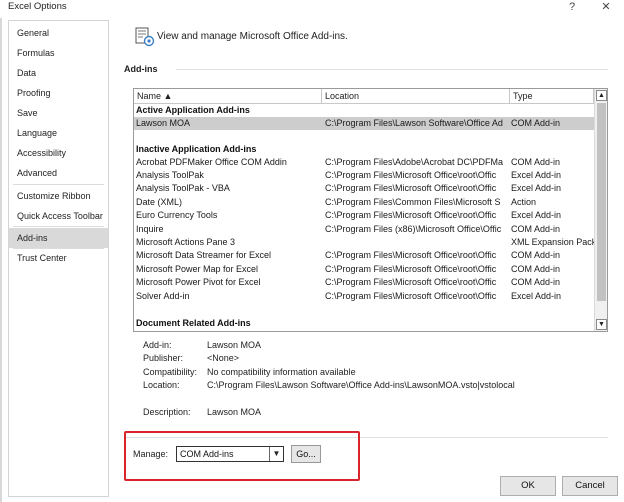 This screenshot has width=624, height=502. Describe the element at coordinates (58, 33) in the screenshot. I see `nav-item-general: General` at that location.